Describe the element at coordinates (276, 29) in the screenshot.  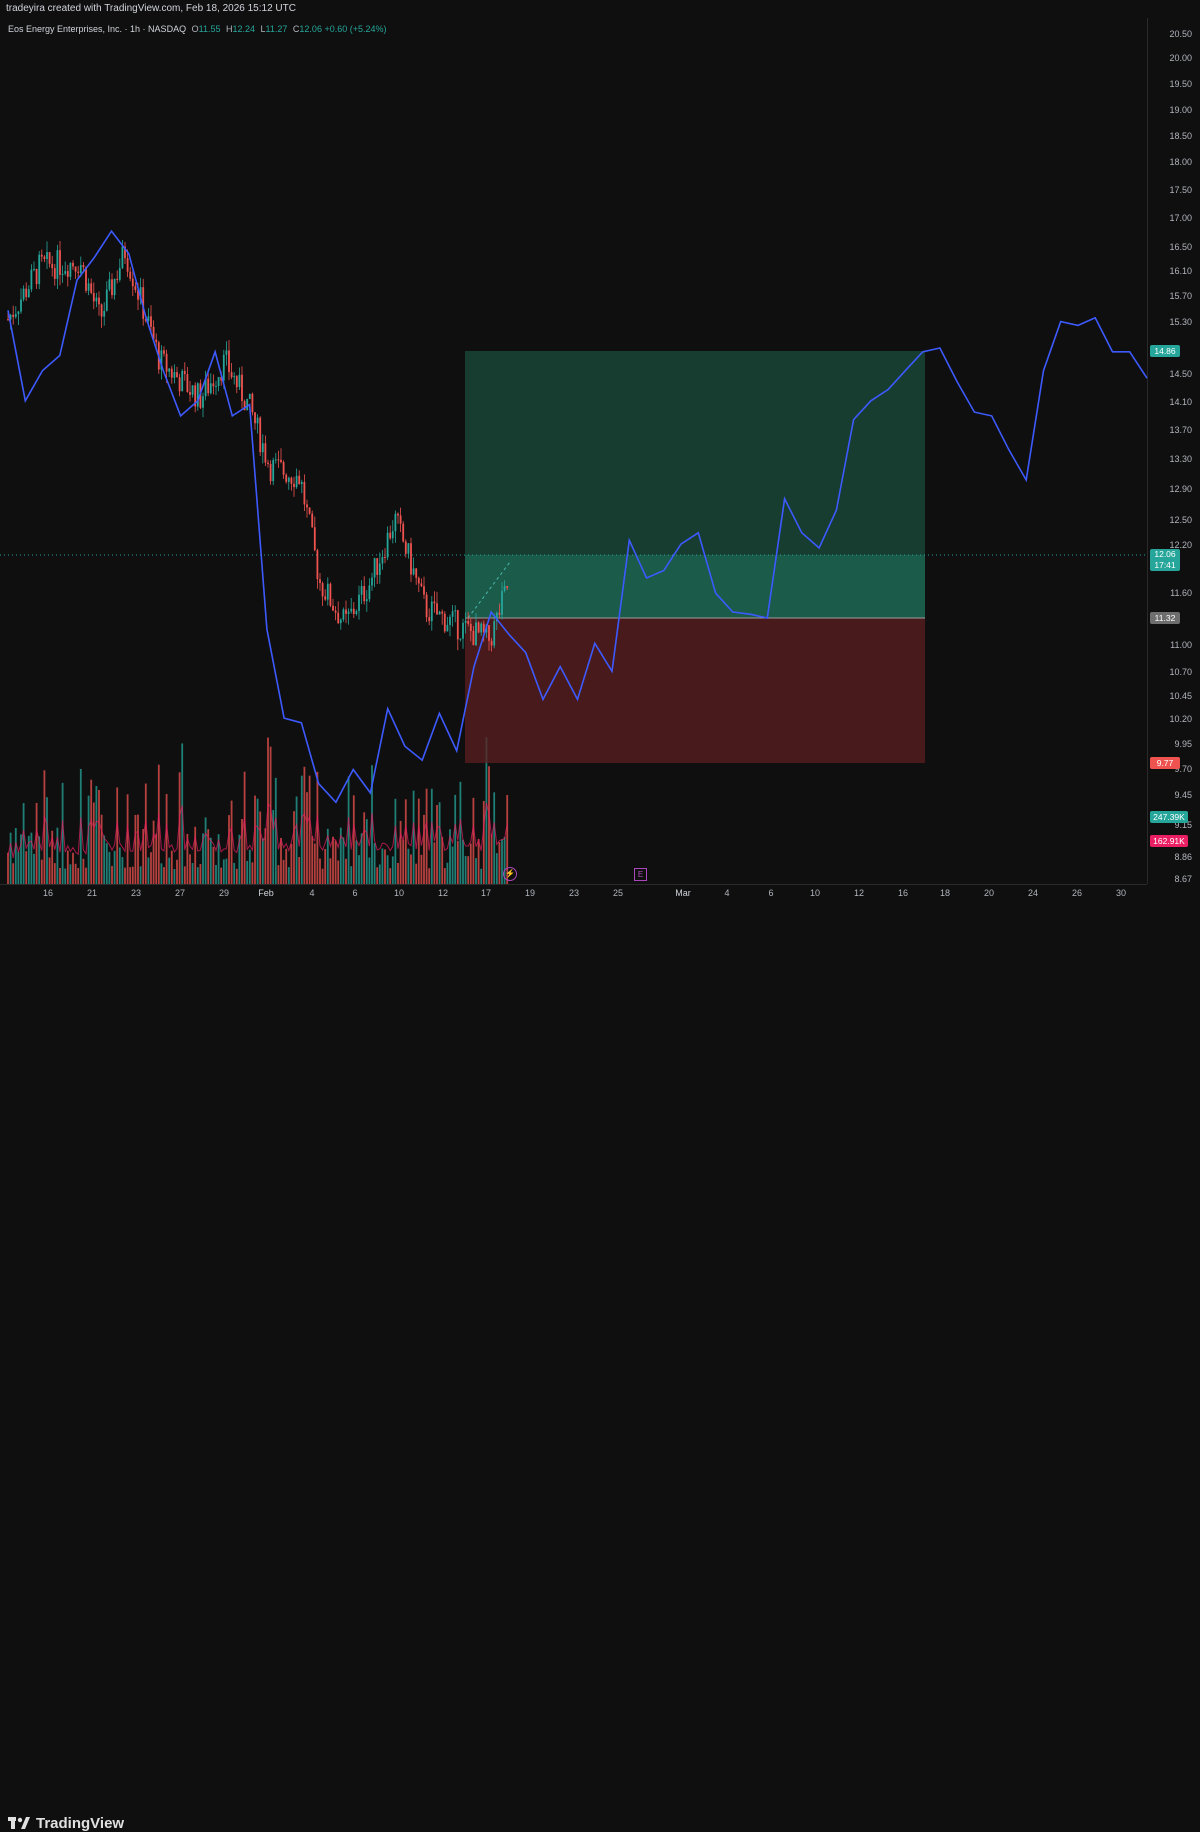
I see `low-value: 11.27` at that location.